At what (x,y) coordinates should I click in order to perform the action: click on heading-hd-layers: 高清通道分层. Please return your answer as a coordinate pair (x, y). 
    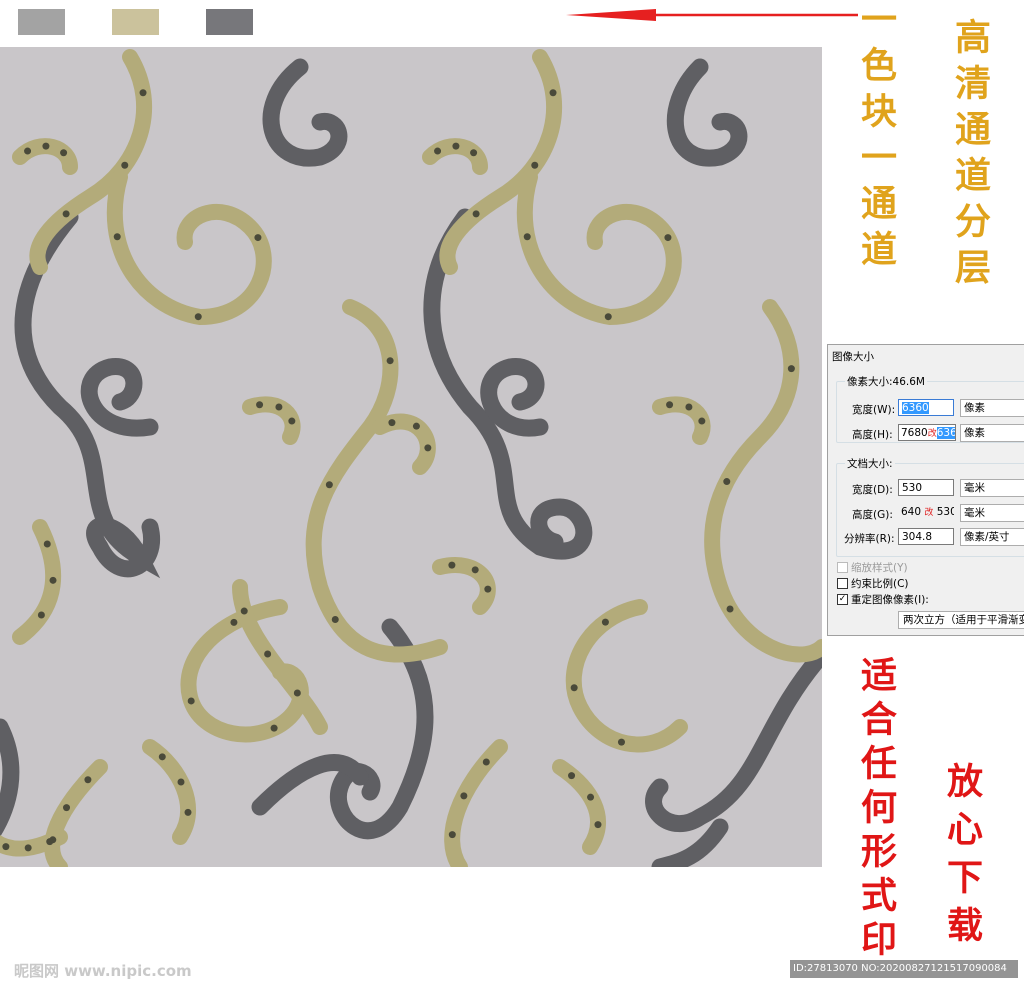
    Looking at the image, I should click on (970, 156).